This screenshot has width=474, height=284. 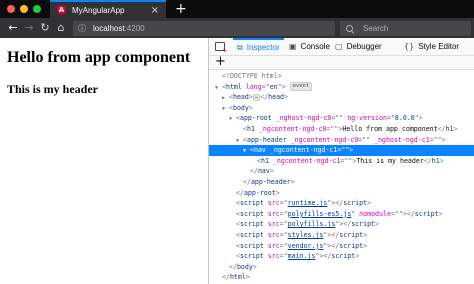 I want to click on text-node: This is my header, so click(x=390, y=160).